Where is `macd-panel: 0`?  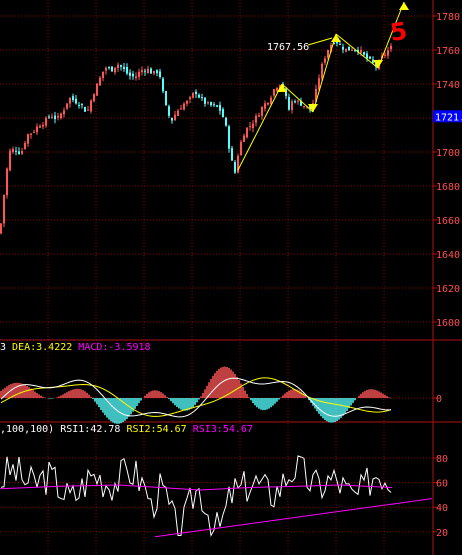 macd-panel: 0 is located at coordinates (221, 395).